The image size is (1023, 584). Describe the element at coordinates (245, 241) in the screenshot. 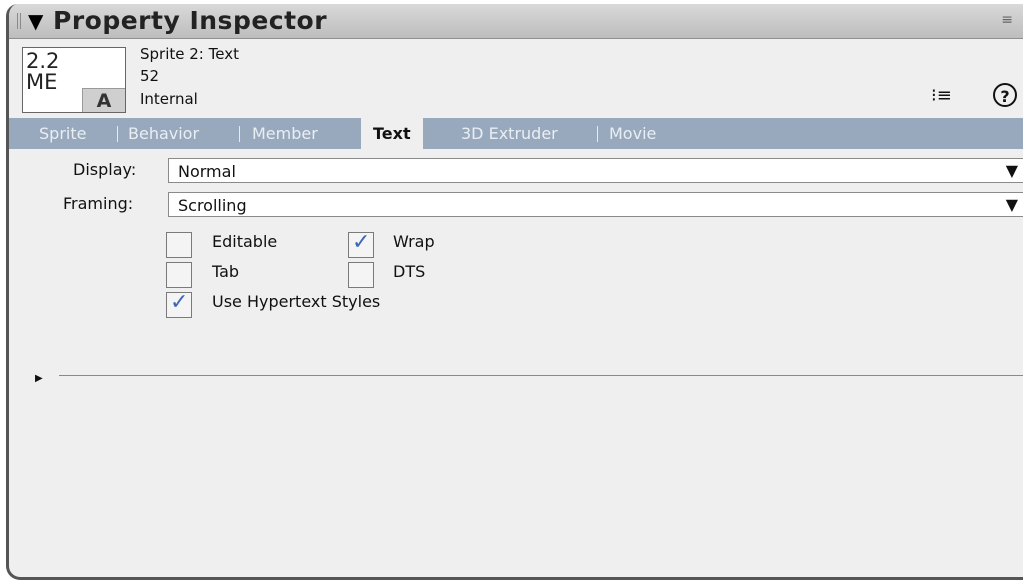

I see `editable-label: Editable` at that location.